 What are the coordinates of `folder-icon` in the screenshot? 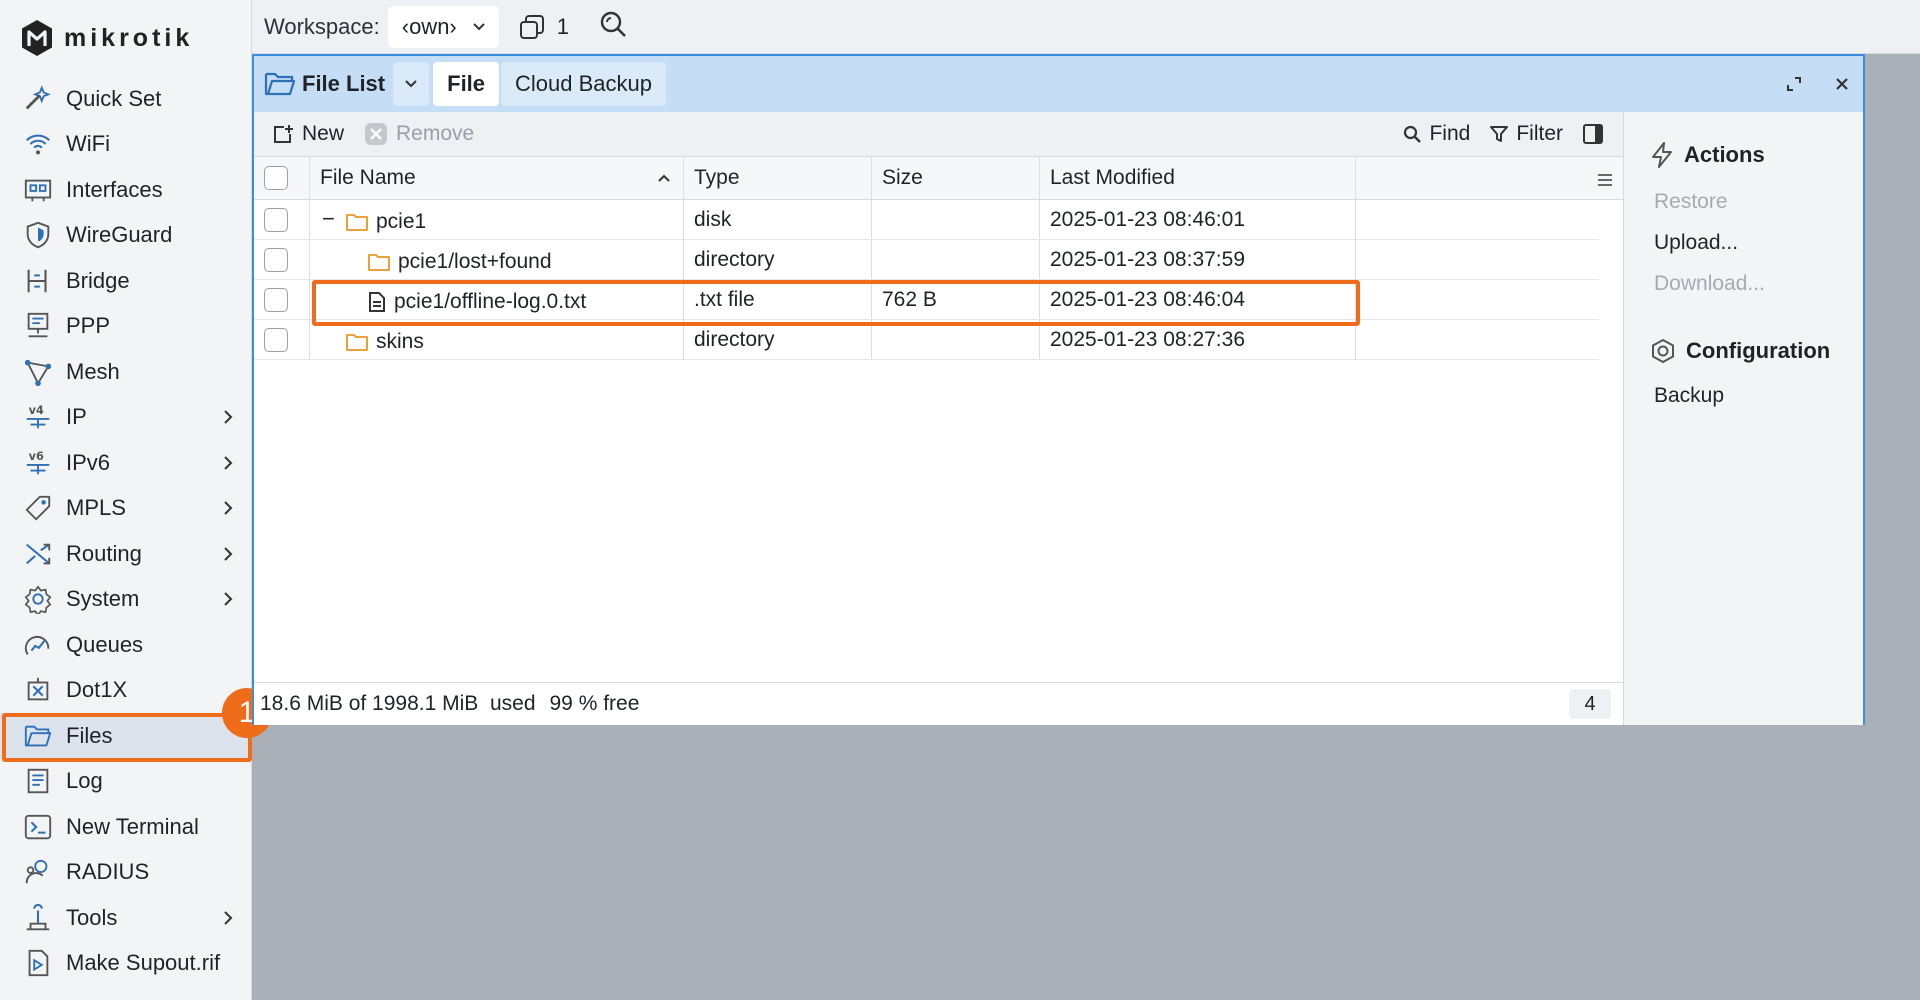 It's located at (379, 262).